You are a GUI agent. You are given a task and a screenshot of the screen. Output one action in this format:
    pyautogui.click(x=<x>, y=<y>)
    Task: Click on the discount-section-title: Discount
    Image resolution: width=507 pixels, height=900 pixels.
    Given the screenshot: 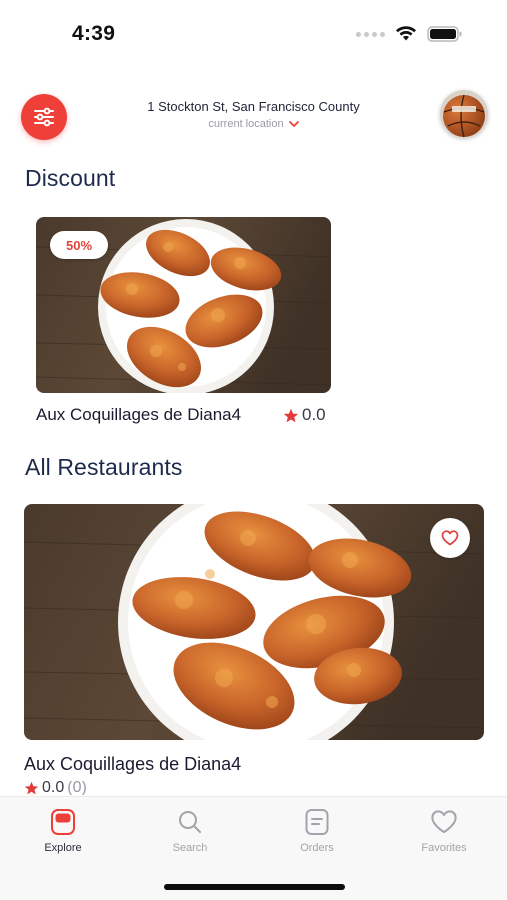 What is the action you would take?
    pyautogui.click(x=70, y=178)
    